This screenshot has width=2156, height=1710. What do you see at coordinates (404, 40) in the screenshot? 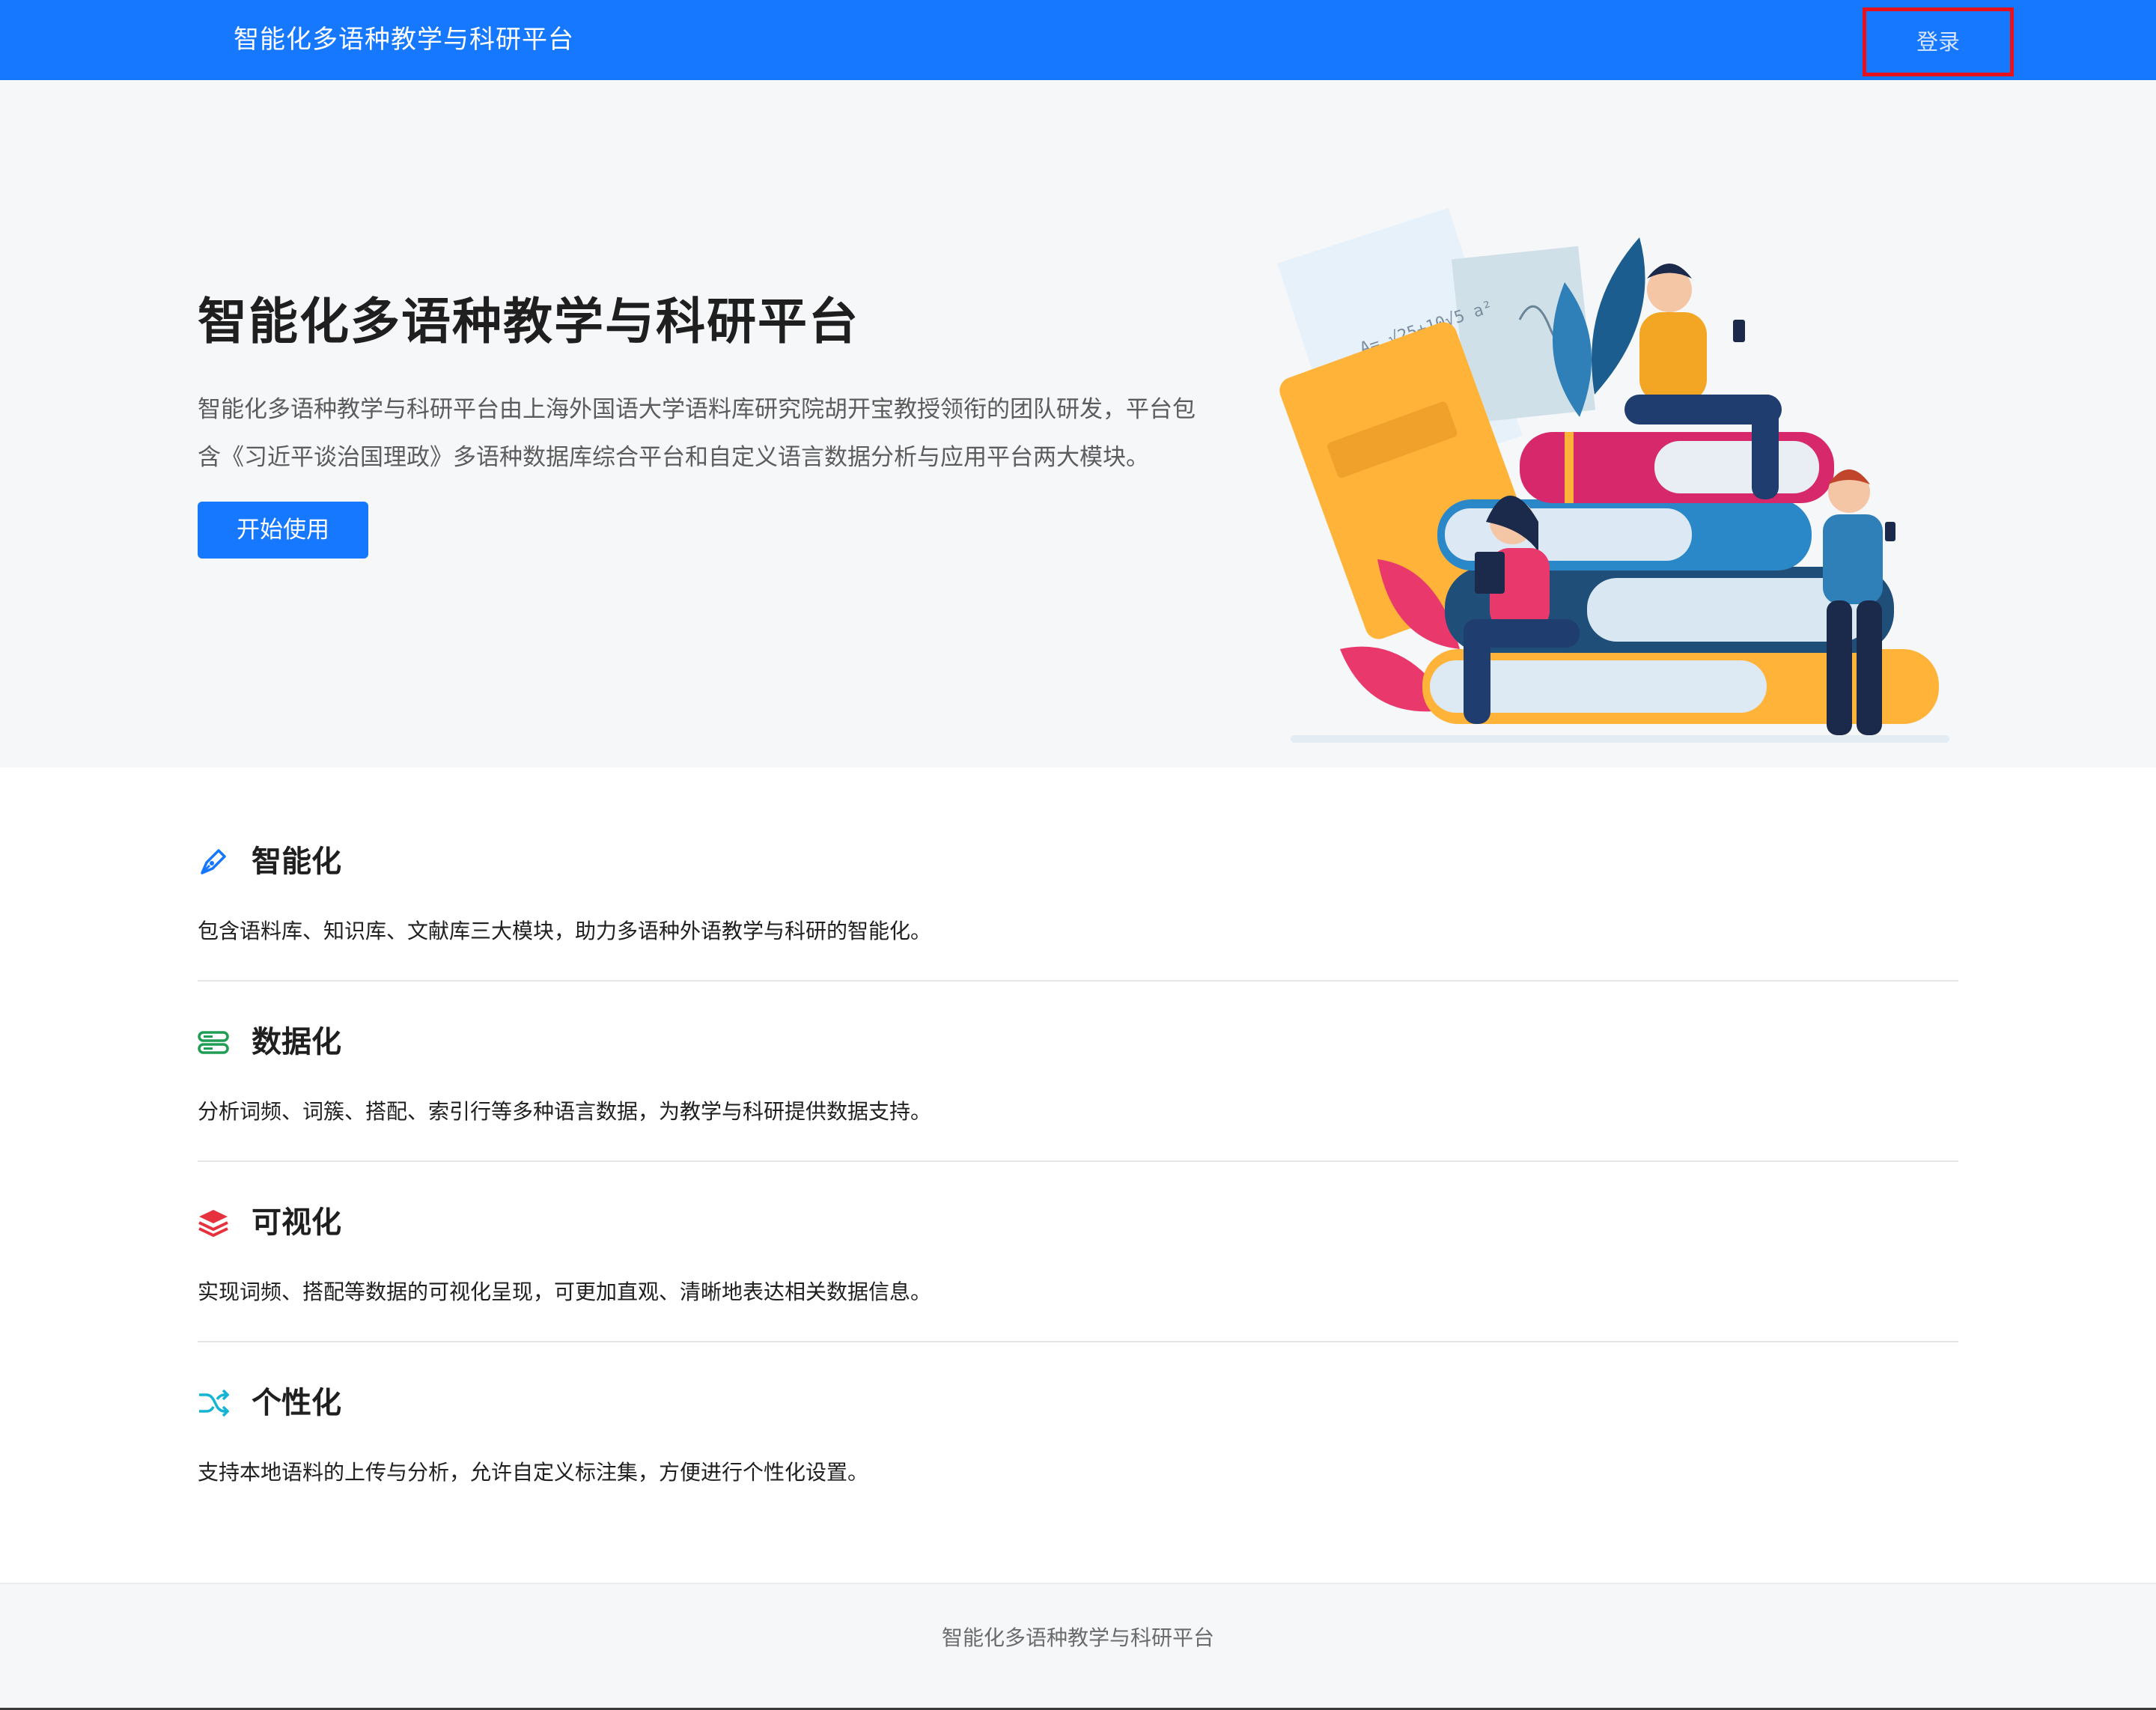
I see `brand-title: 智能化多语种教学与科研平台` at bounding box center [404, 40].